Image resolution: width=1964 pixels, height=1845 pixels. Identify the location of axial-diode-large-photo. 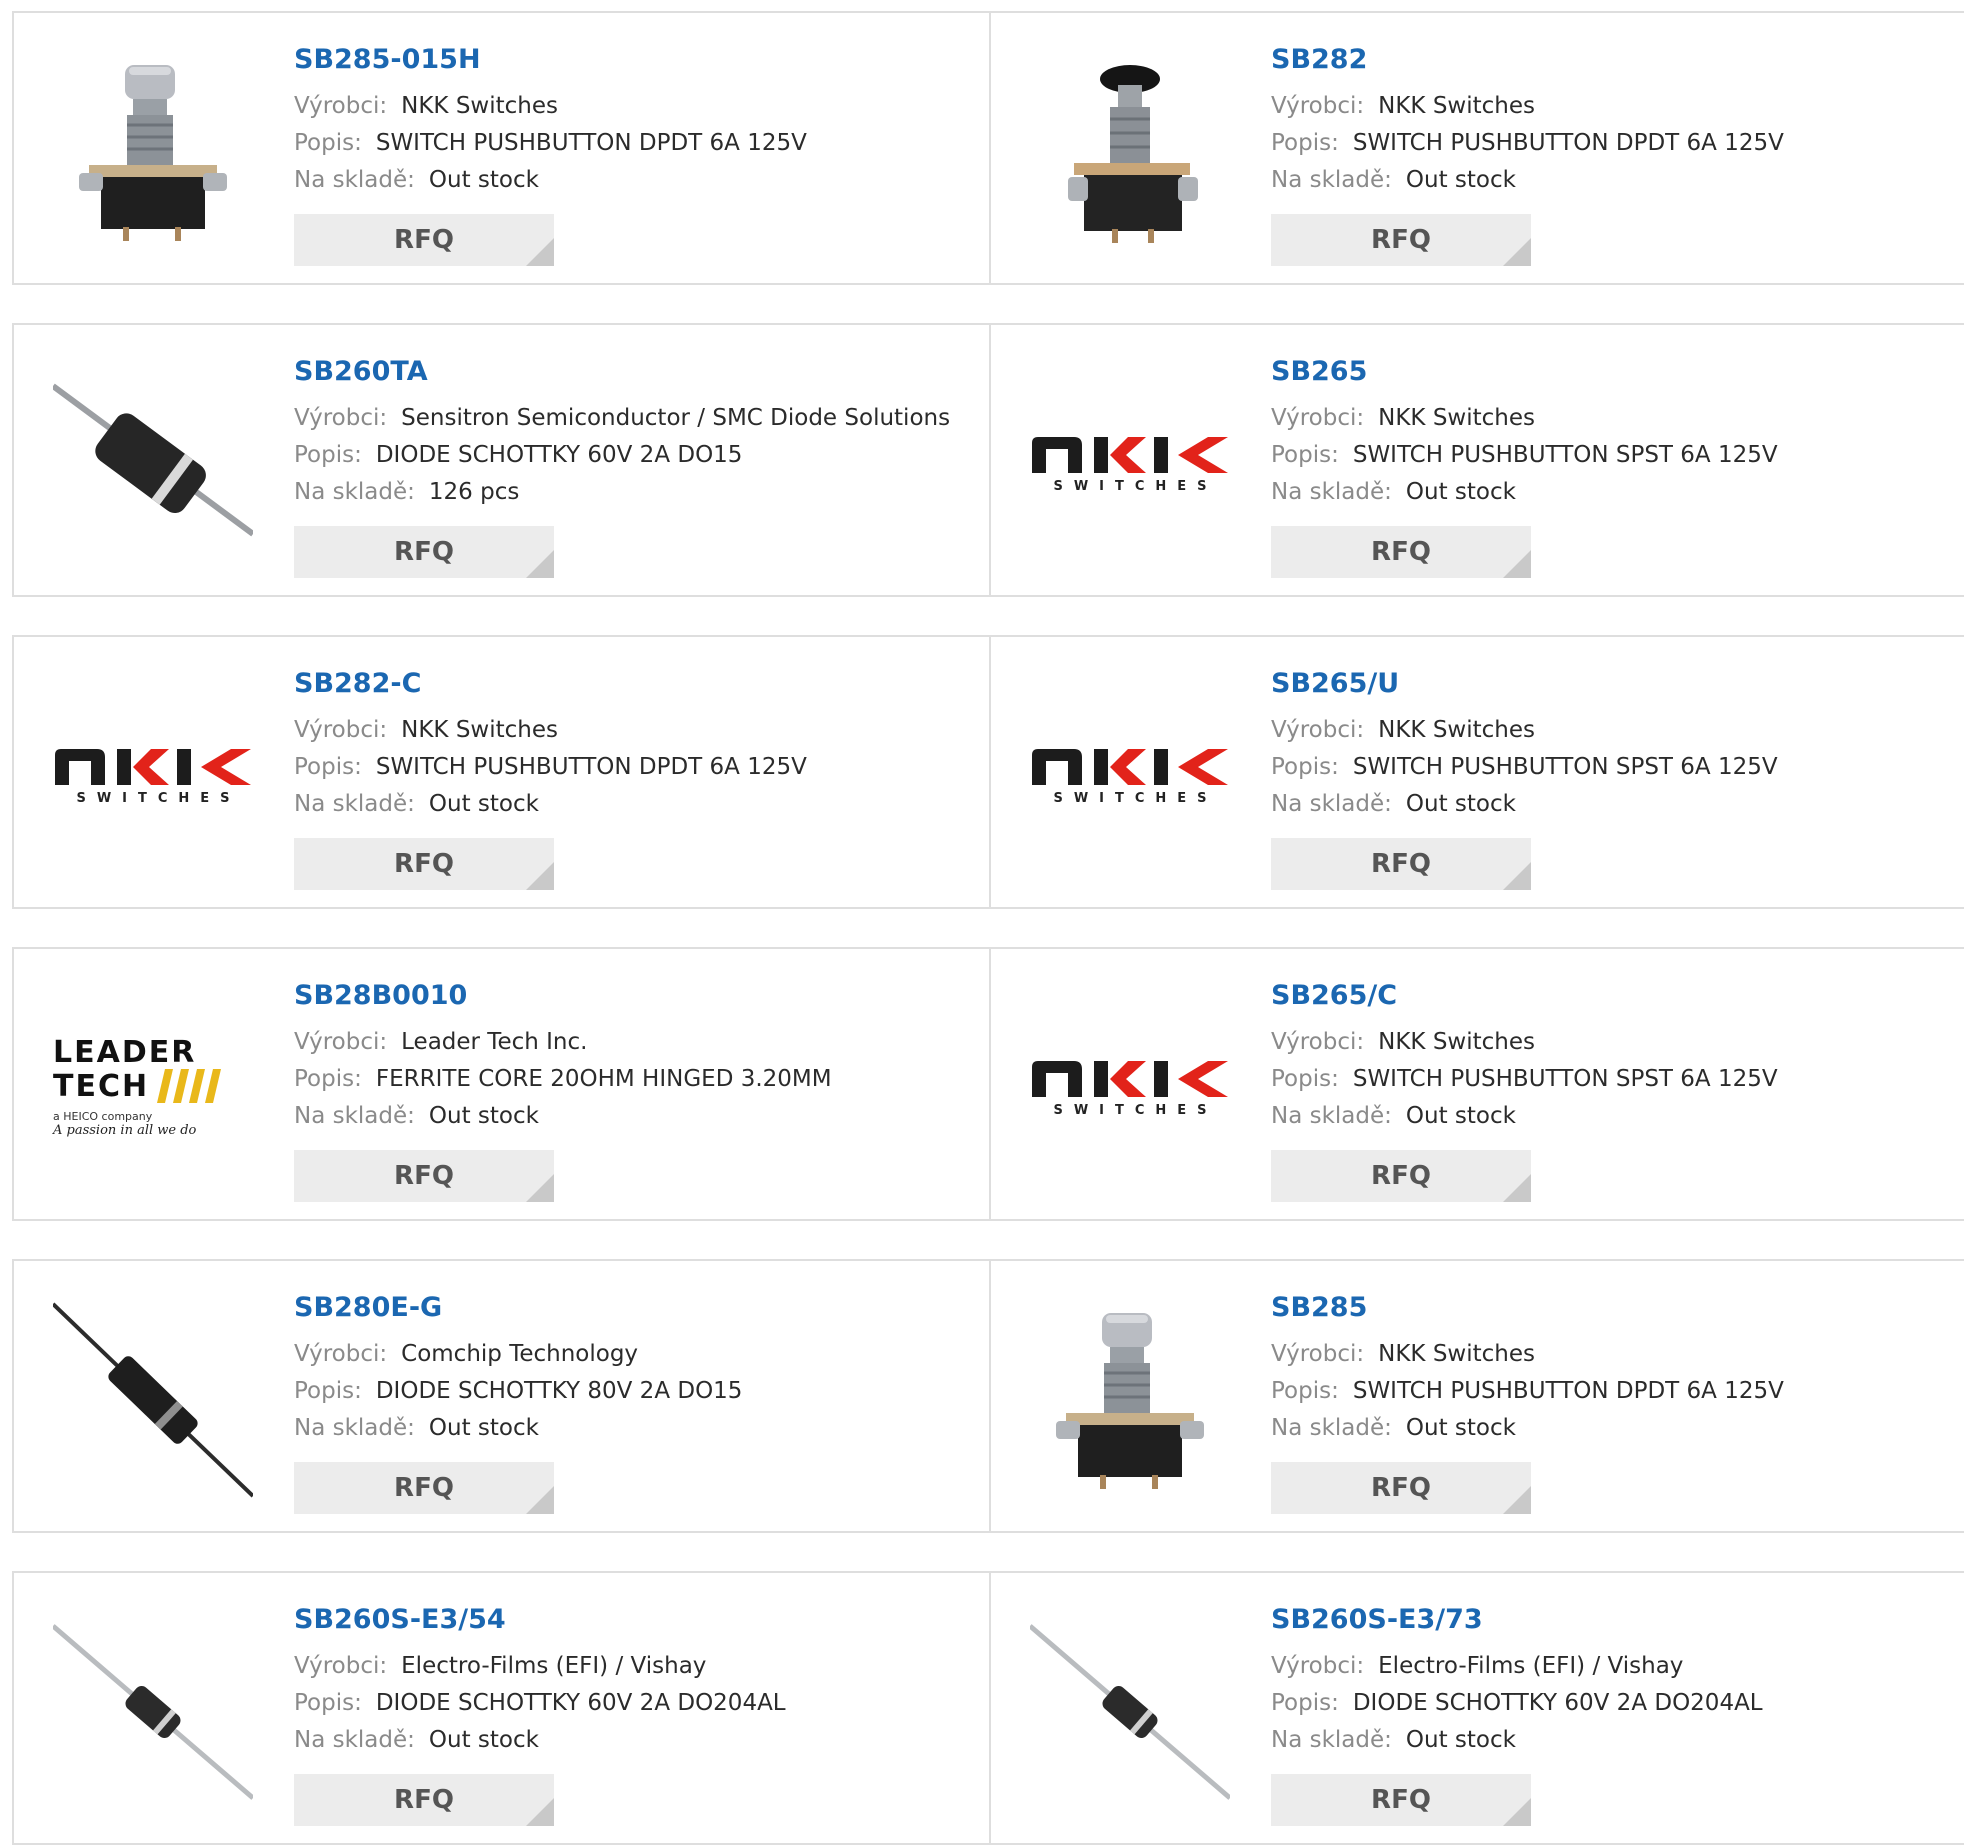
(153, 464).